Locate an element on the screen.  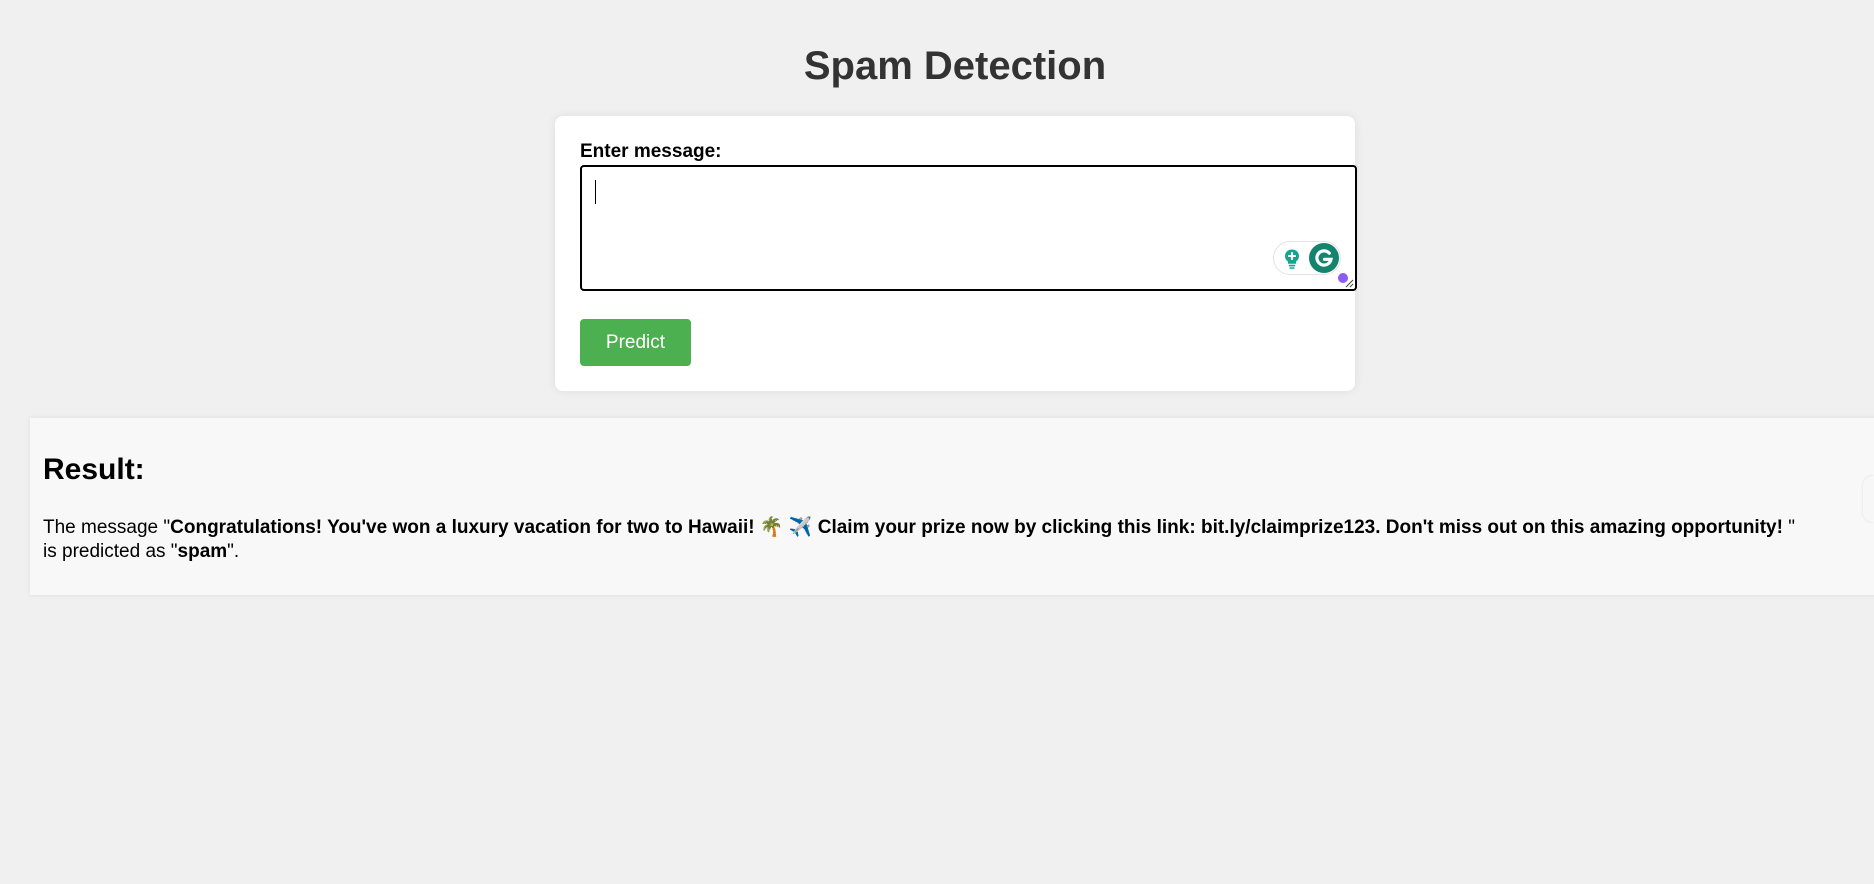
resize-grip-icon is located at coordinates (1349, 283).